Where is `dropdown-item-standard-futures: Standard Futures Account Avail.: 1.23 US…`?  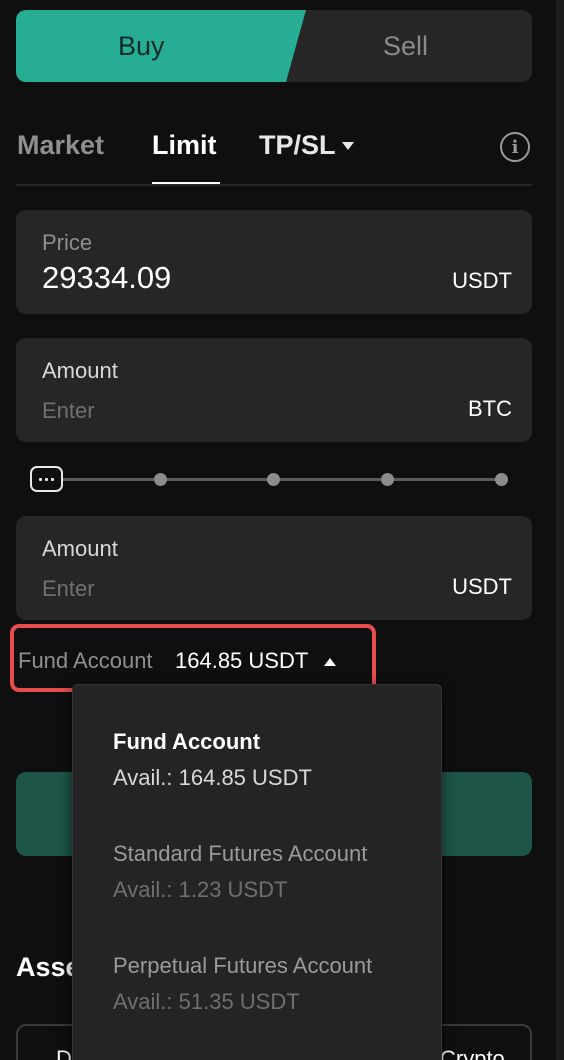 dropdown-item-standard-futures: Standard Futures Account Avail.: 1.23 US… is located at coordinates (240, 872).